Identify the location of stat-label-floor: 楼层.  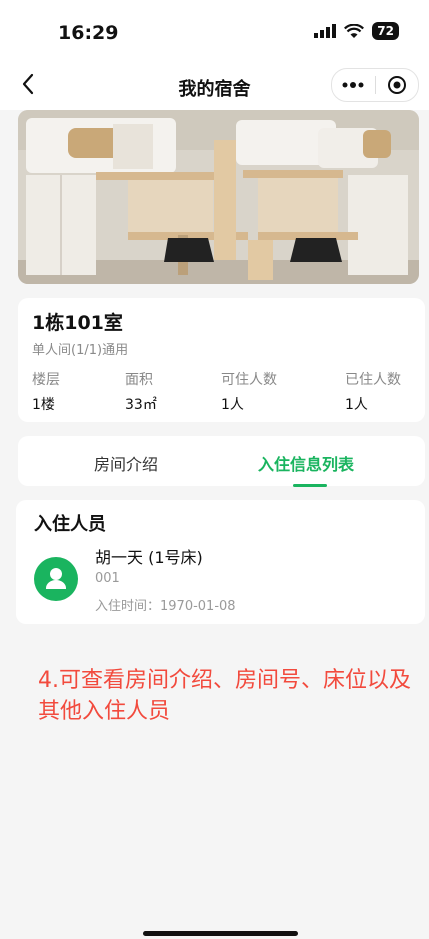
(46, 380).